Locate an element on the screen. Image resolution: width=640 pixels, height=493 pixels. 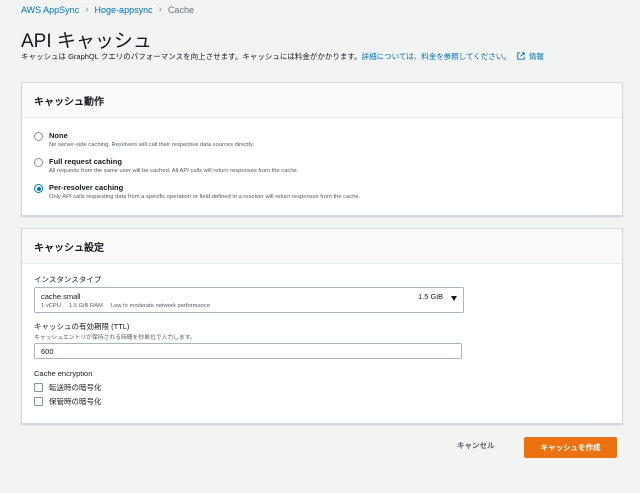
checkbox-in-transit is located at coordinates (38, 387).